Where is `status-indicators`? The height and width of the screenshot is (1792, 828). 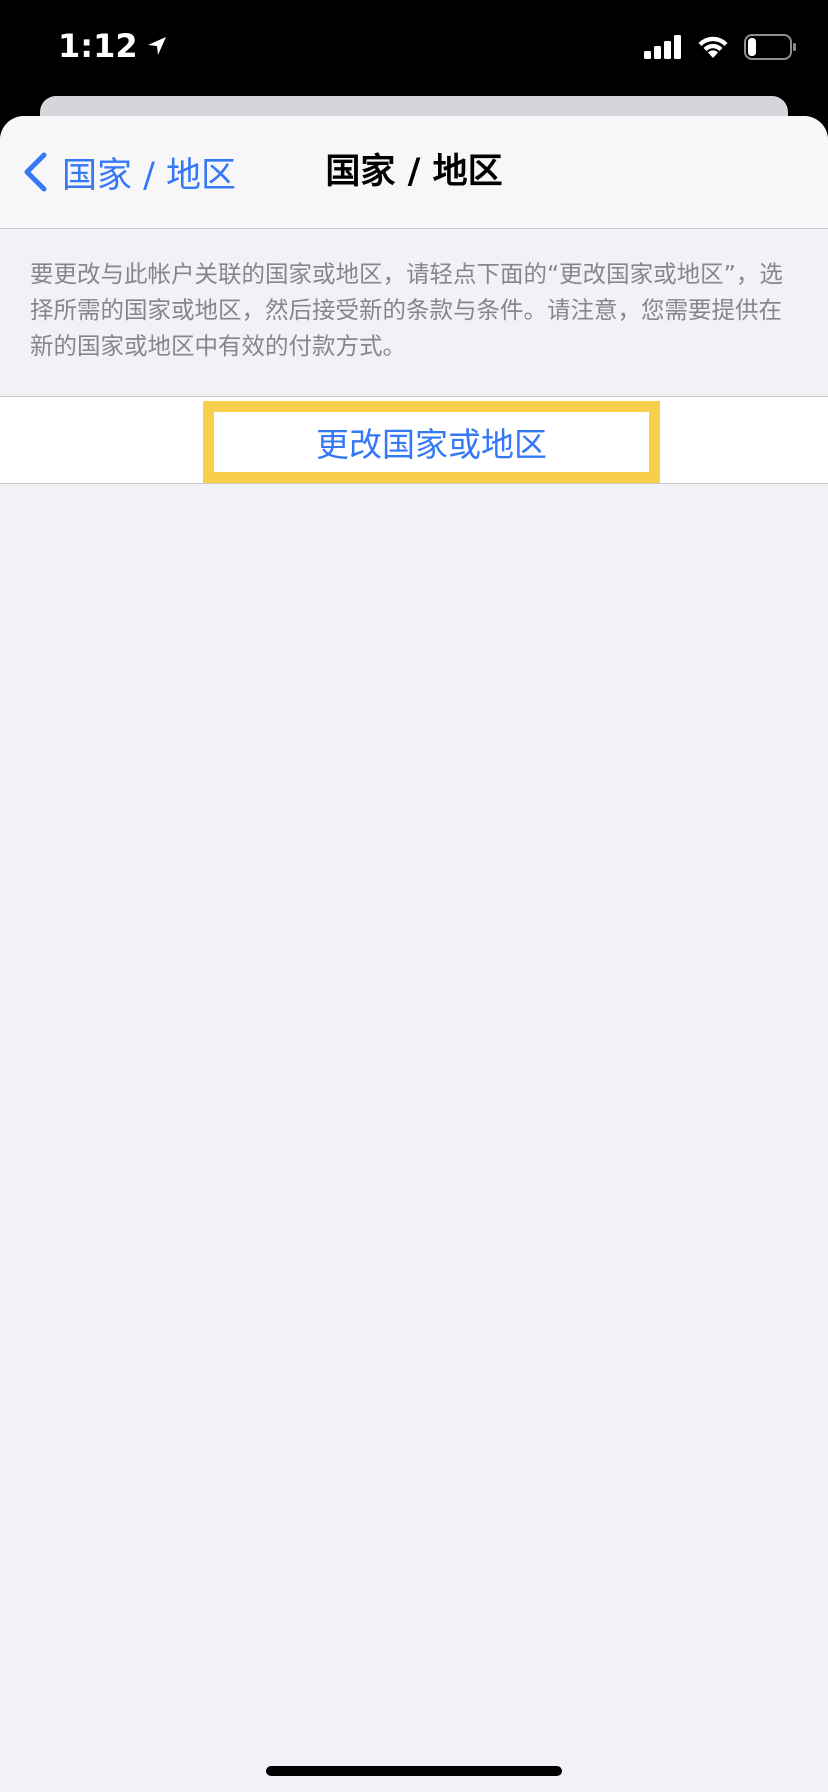
status-indicators is located at coordinates (721, 47).